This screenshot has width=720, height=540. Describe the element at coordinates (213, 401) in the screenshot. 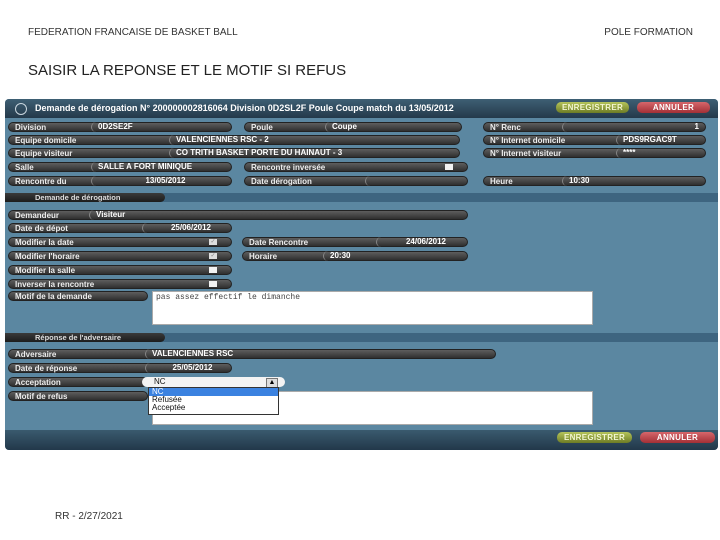

I see `acceptation-options: NC Refusée Acceptée` at that location.